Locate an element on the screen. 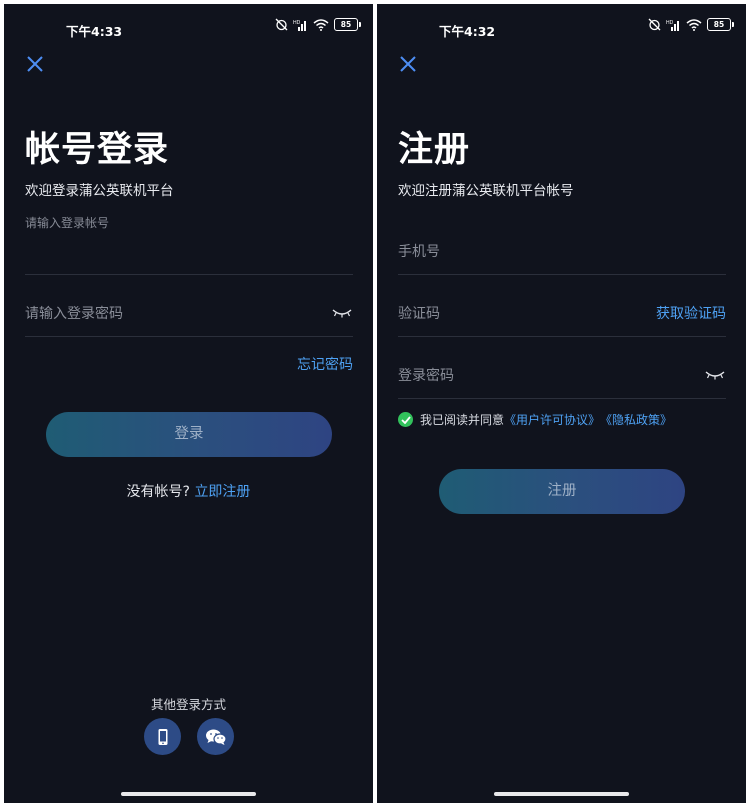 The image size is (750, 807). login-button: 登录 is located at coordinates (189, 434).